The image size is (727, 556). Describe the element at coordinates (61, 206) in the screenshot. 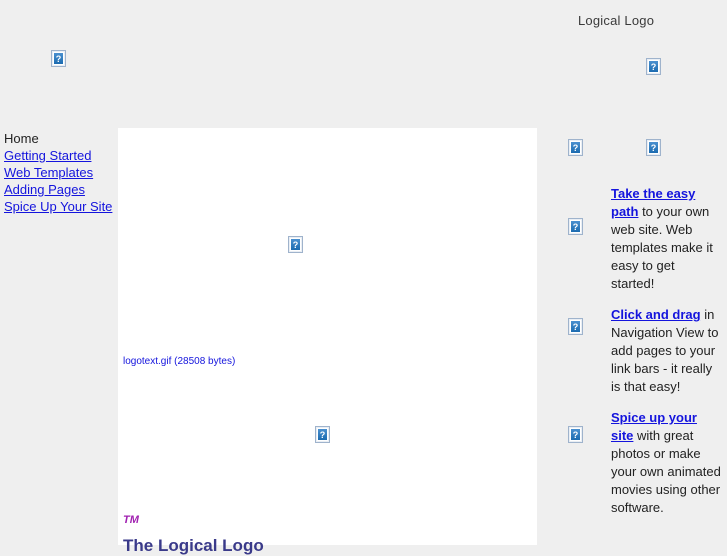

I see `sidebar-item-spice-up-your-site: Spice Up Your Site` at that location.